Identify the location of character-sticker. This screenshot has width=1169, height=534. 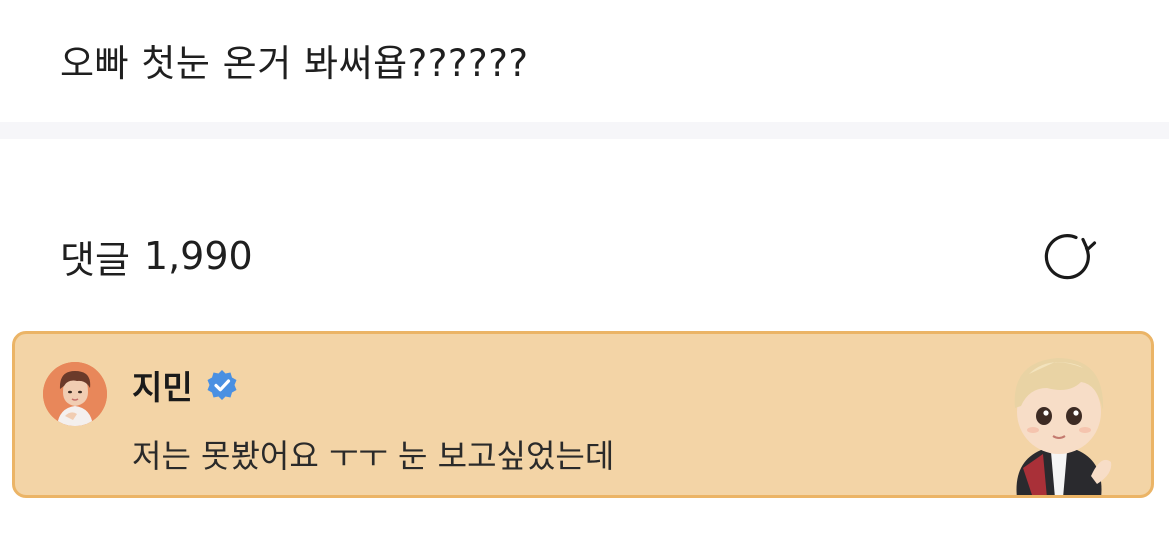
(1059, 419).